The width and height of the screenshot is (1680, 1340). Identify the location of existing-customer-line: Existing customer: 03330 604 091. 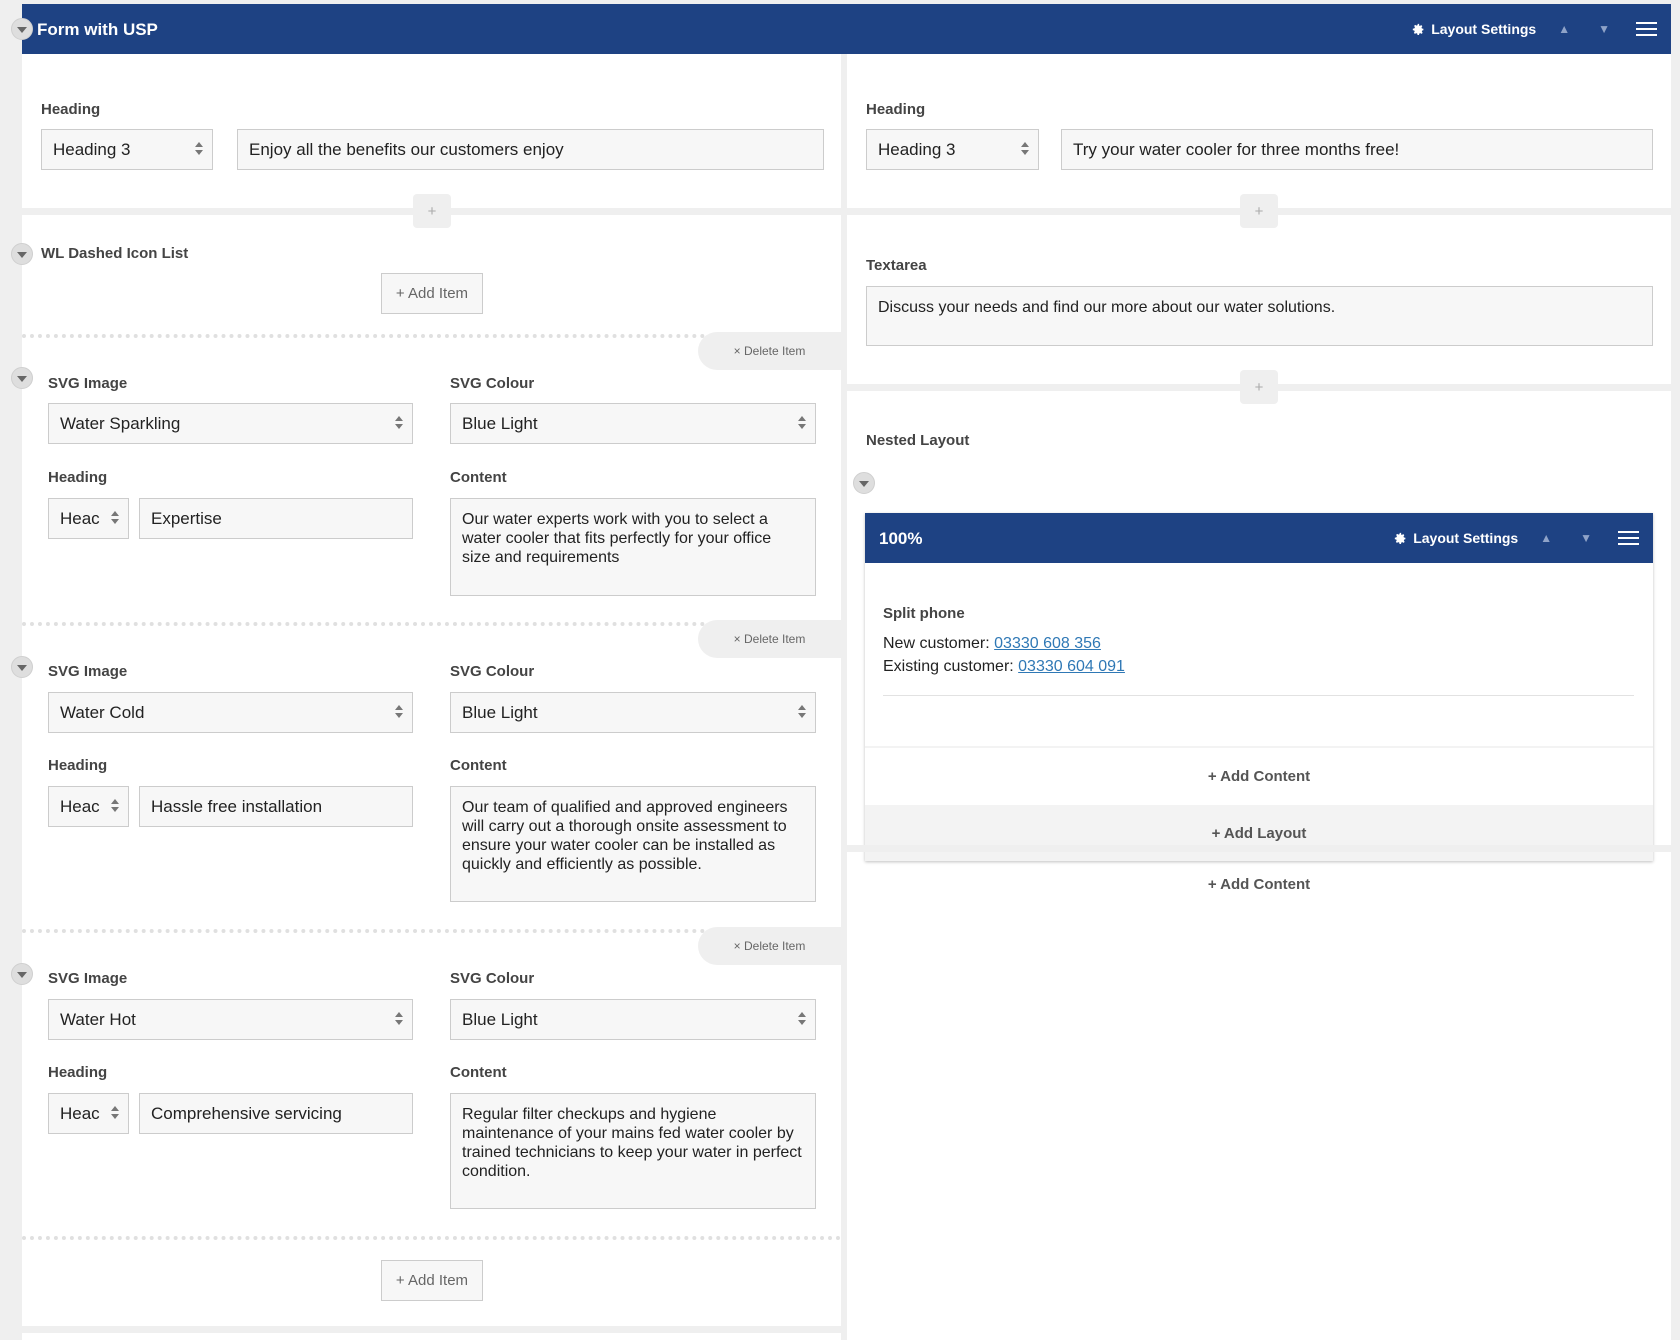
(1004, 667).